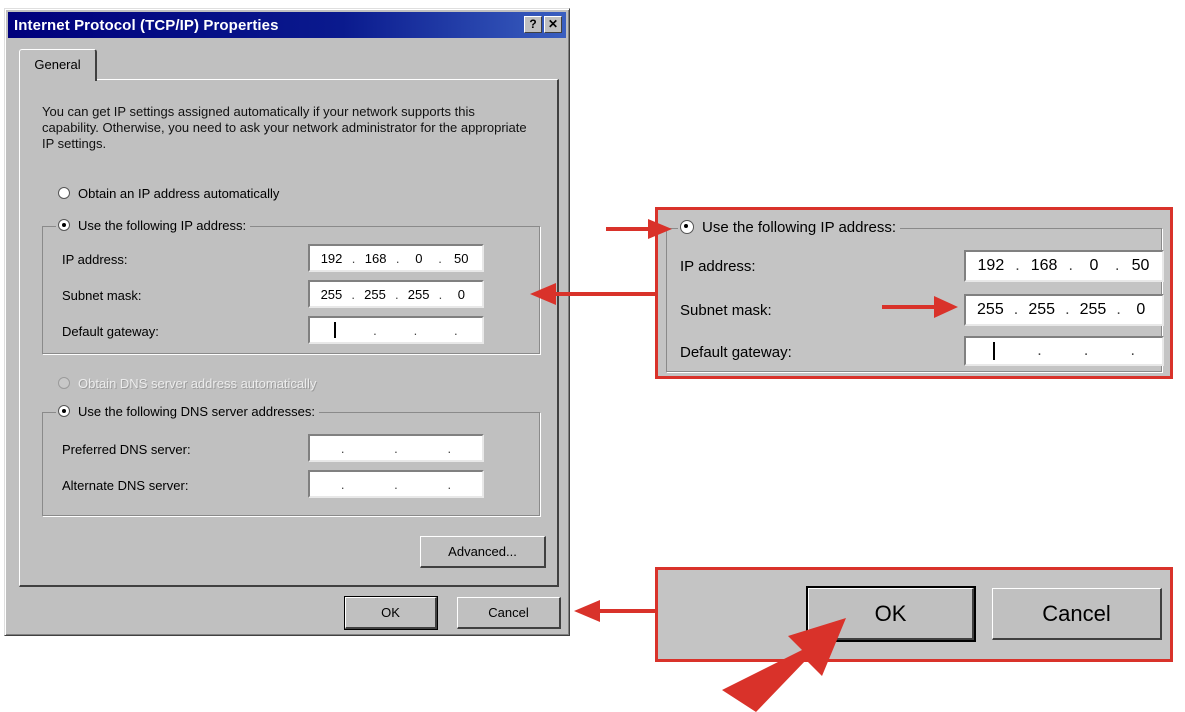 The image size is (1185, 712). I want to click on subnet-mask-label: Subnet mask:, so click(102, 295).